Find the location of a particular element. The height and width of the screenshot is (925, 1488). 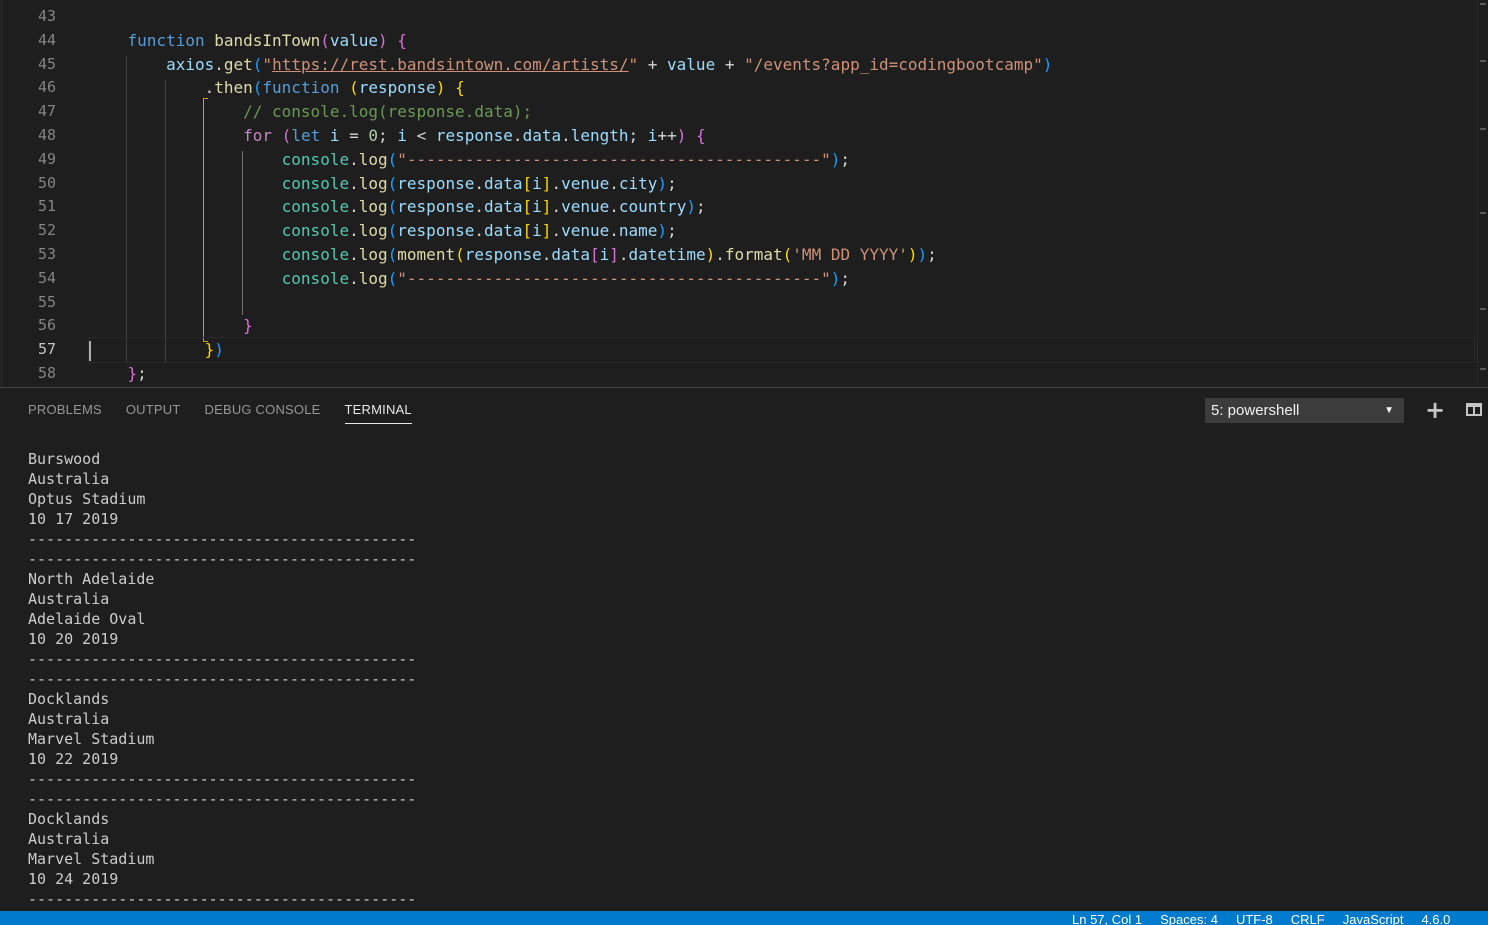

code-line: .then(function (response) { is located at coordinates (781, 88).